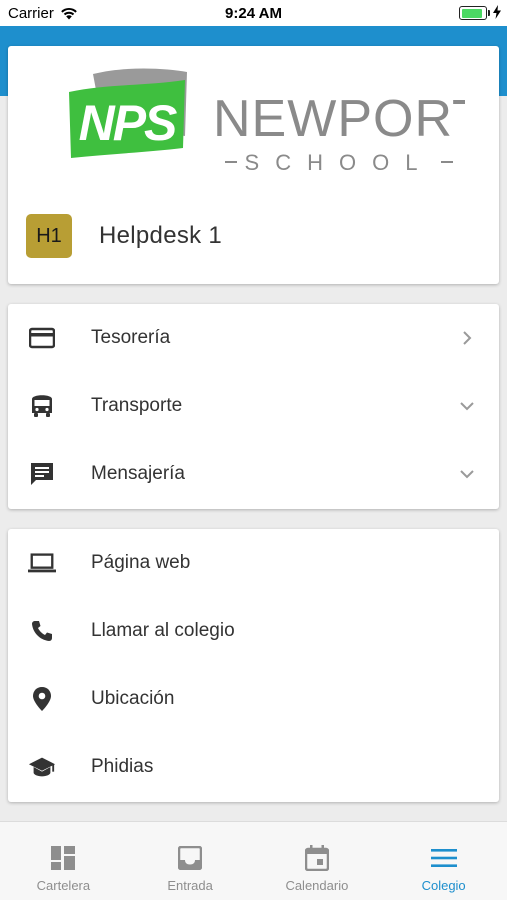 Image resolution: width=507 pixels, height=900 pixels. I want to click on phone-icon, so click(42, 631).